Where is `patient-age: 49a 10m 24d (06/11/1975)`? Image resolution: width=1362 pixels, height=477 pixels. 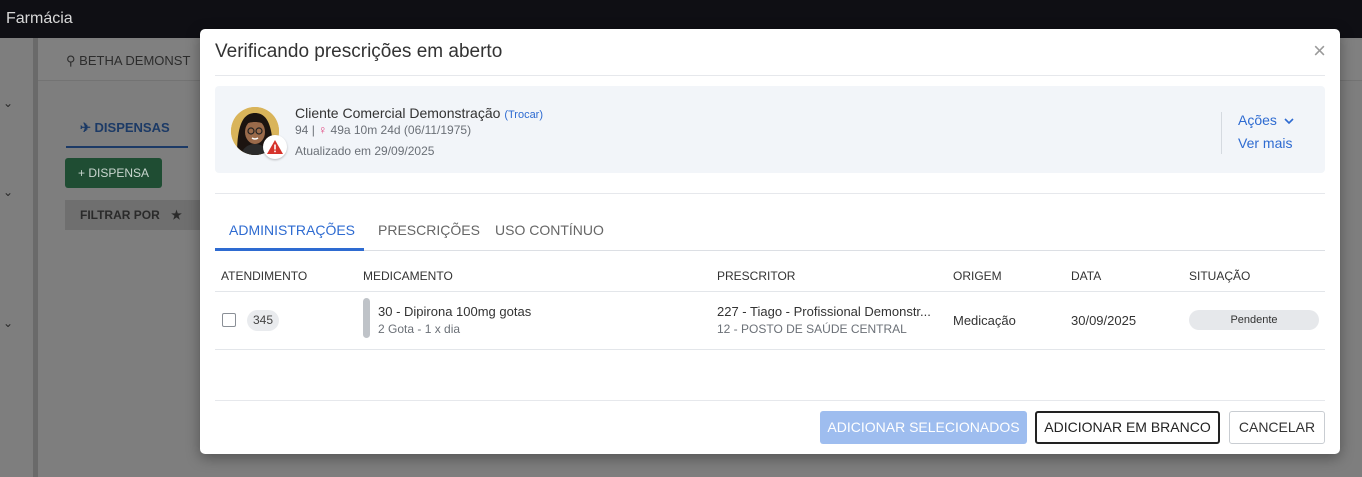 patient-age: 49a 10m 24d (06/11/1975) is located at coordinates (401, 130).